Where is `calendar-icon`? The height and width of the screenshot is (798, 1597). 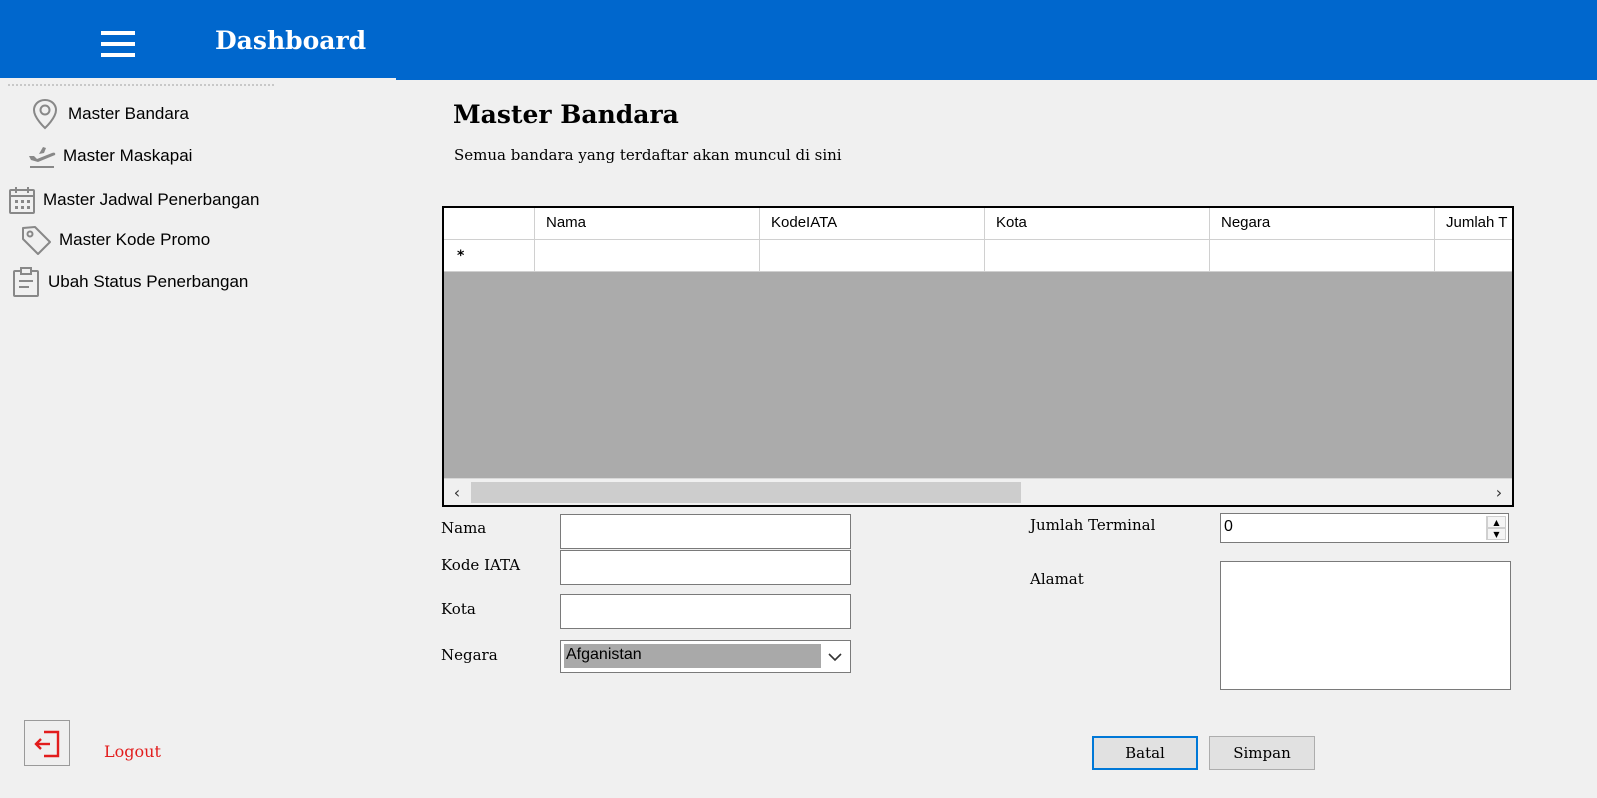
calendar-icon is located at coordinates (22, 200).